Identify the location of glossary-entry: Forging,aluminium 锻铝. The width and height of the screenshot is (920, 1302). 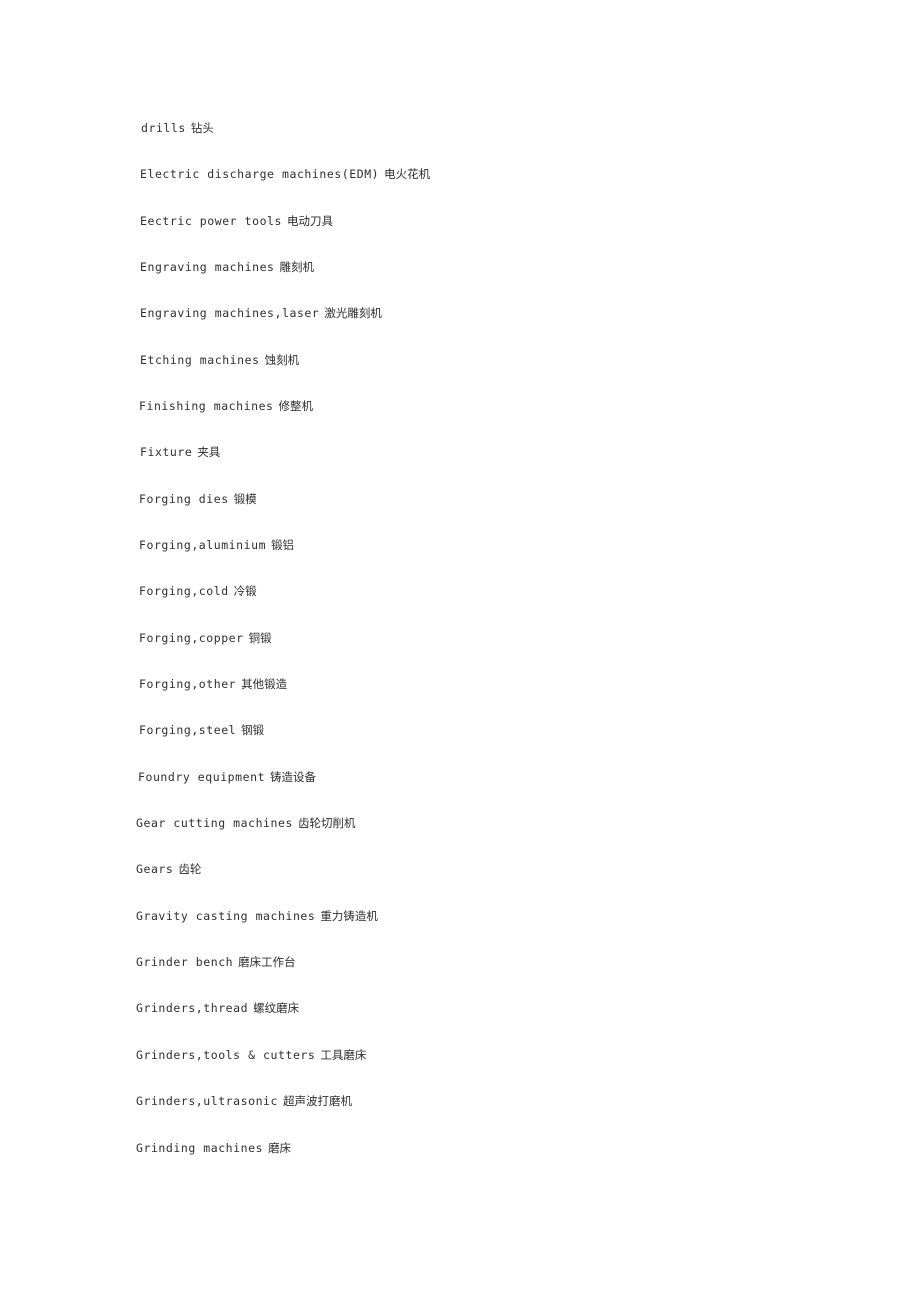
(216, 545).